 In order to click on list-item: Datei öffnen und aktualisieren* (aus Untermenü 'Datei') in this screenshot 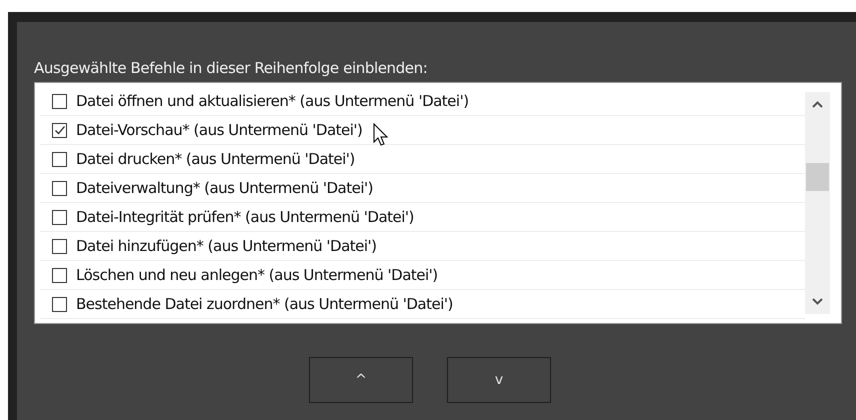, I will do `click(422, 101)`.